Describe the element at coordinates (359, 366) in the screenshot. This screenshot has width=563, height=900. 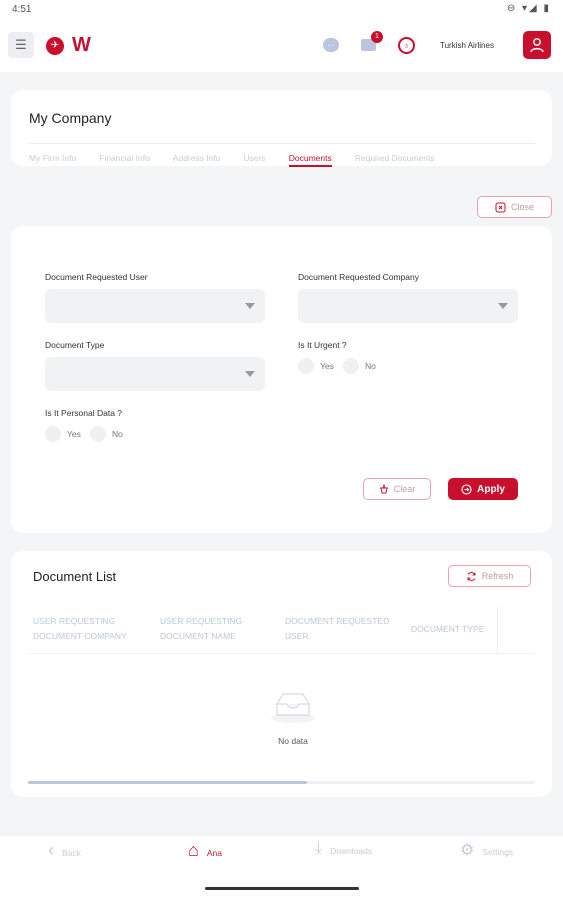
I see `urgent-no-radio: No` at that location.